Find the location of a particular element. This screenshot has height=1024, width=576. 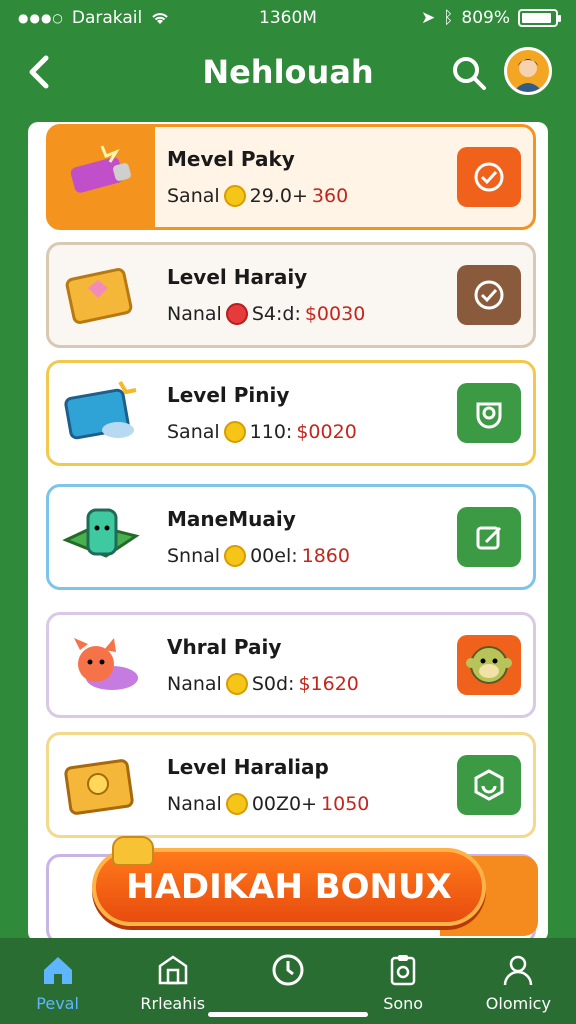

home-indicator is located at coordinates (288, 1014).